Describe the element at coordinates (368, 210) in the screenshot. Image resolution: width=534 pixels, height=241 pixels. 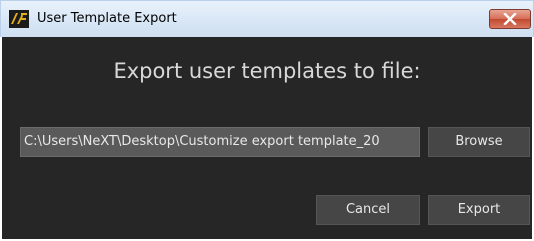
I see `cancel-button: Cancel` at that location.